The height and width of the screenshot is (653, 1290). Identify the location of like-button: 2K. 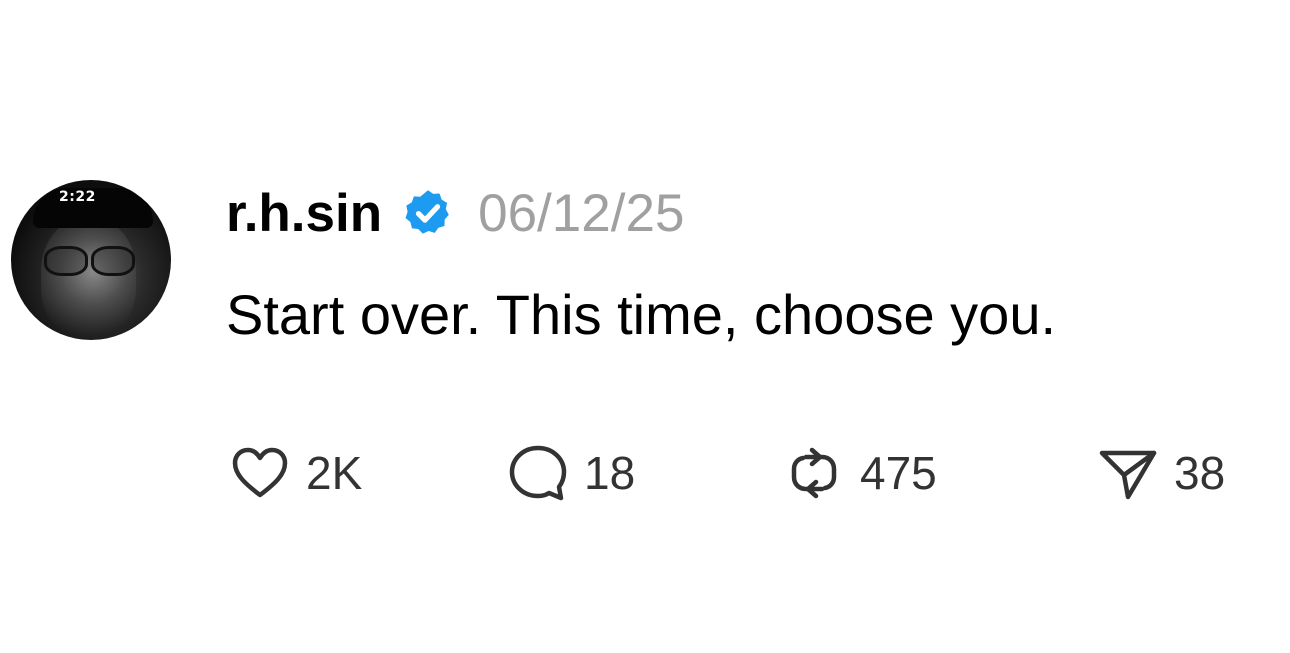
(295, 473).